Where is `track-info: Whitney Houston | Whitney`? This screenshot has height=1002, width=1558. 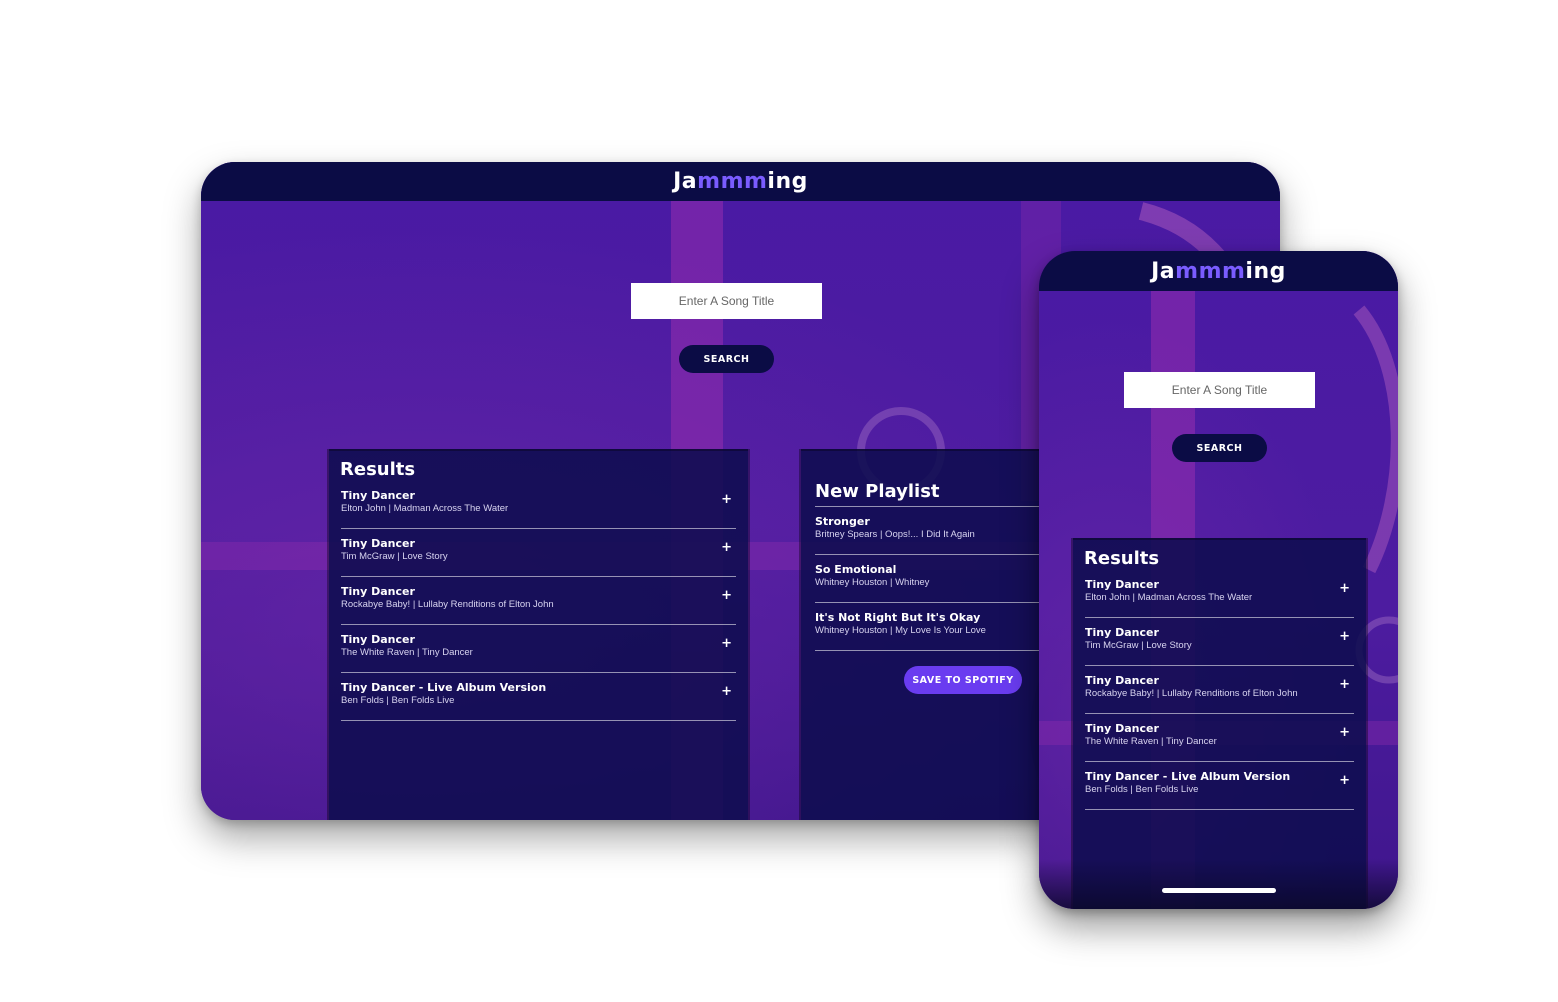 track-info: Whitney Houston | Whitney is located at coordinates (872, 582).